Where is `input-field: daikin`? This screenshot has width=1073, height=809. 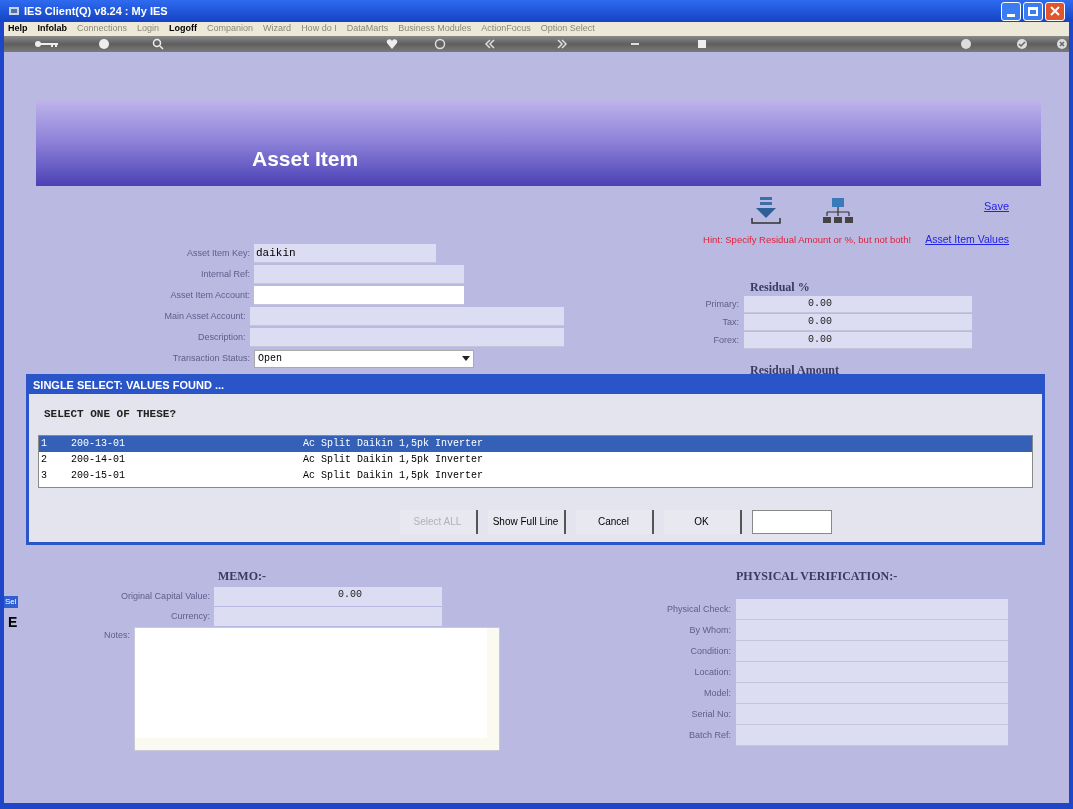 input-field: daikin is located at coordinates (345, 253).